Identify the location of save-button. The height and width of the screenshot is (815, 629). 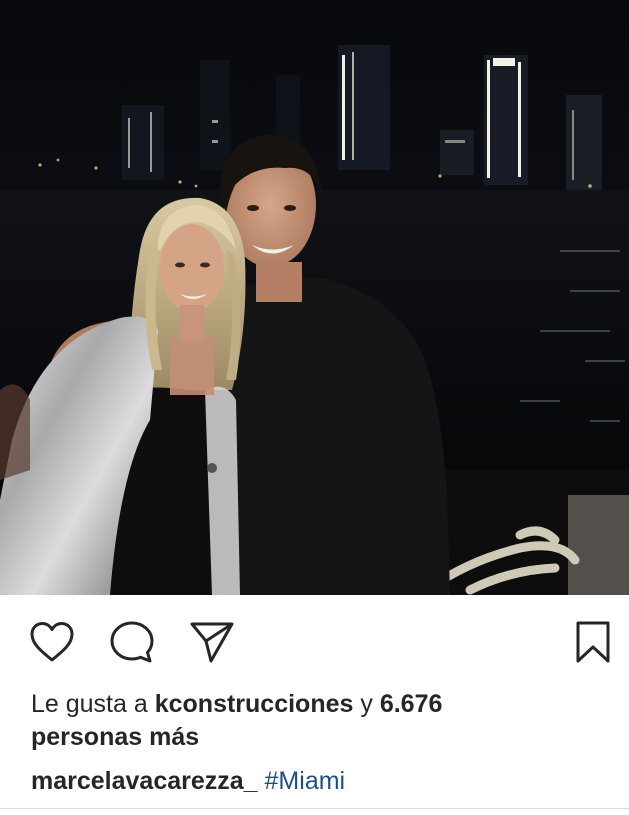
(593, 642).